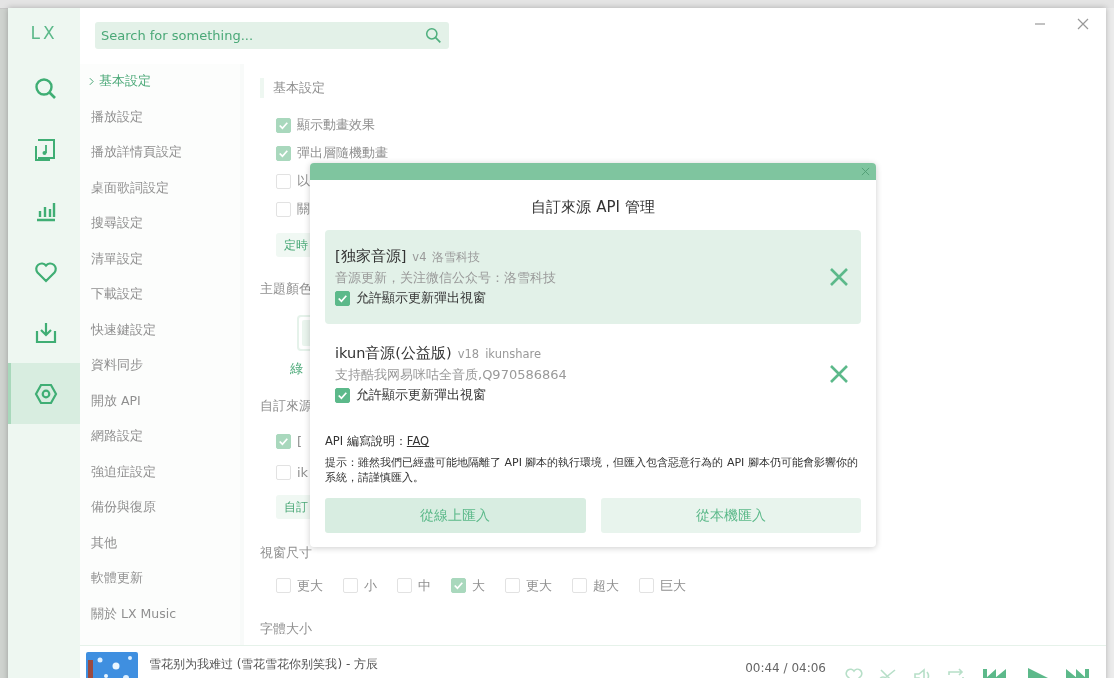 This screenshot has height=678, width=1114. I want to click on settings-nav-item: 強迫症設定, so click(160, 472).